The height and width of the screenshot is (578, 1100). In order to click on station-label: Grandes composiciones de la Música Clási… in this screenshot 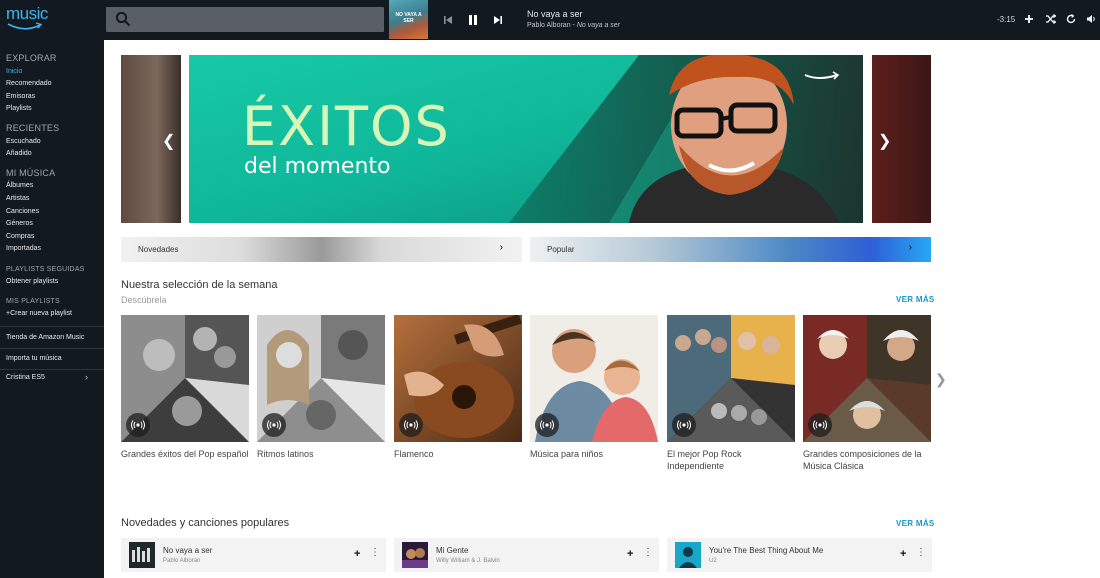, I will do `click(867, 460)`.